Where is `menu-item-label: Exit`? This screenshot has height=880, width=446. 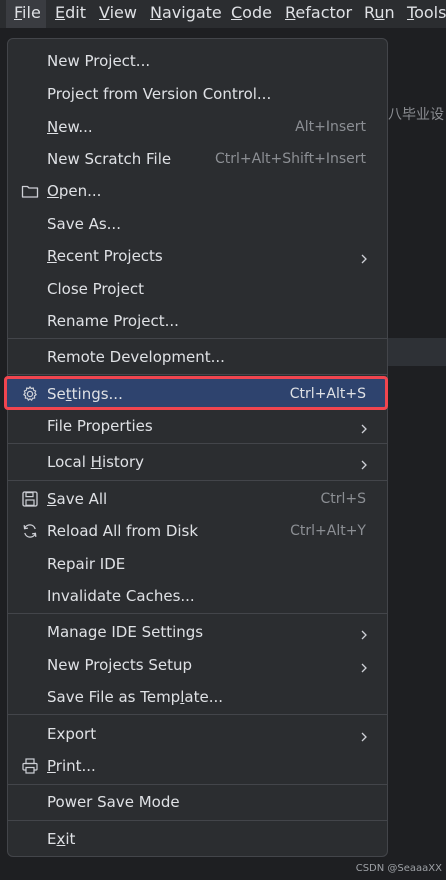 menu-item-label: Exit is located at coordinates (61, 839).